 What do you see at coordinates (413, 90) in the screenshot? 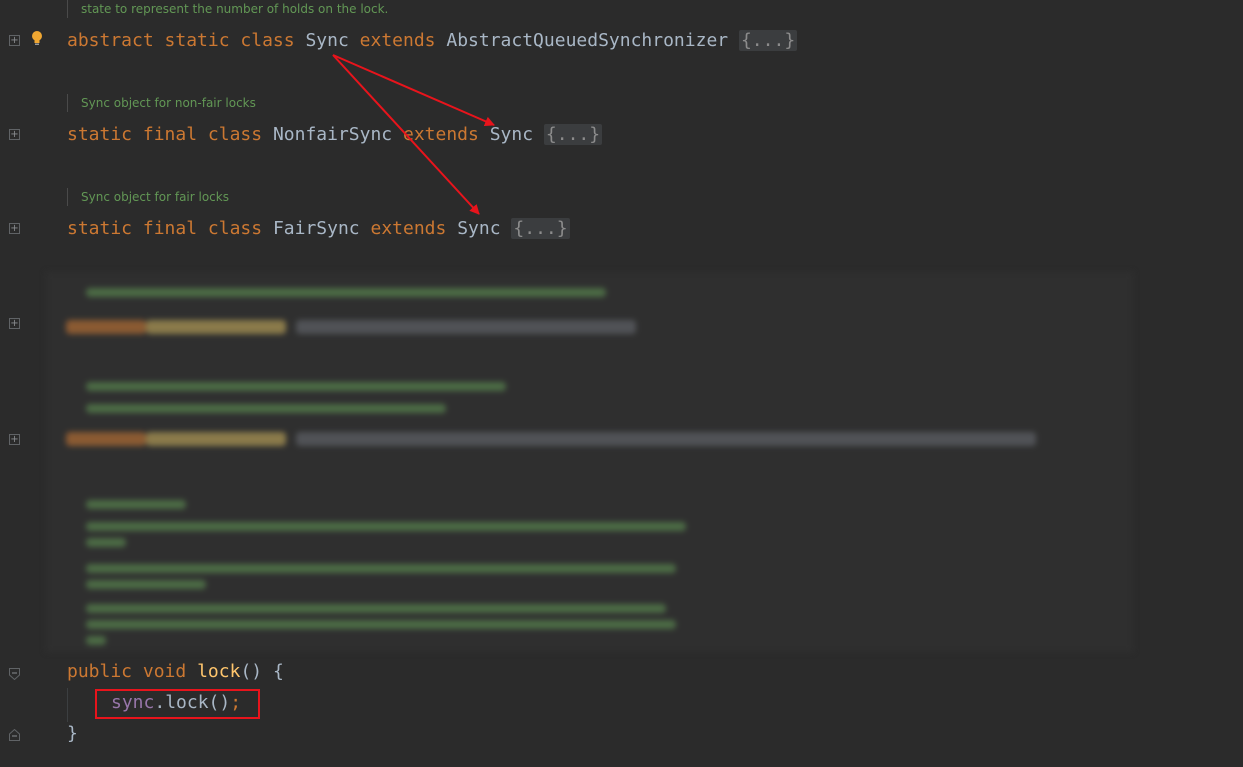
I see `arrow-to-nonfairsync` at bounding box center [413, 90].